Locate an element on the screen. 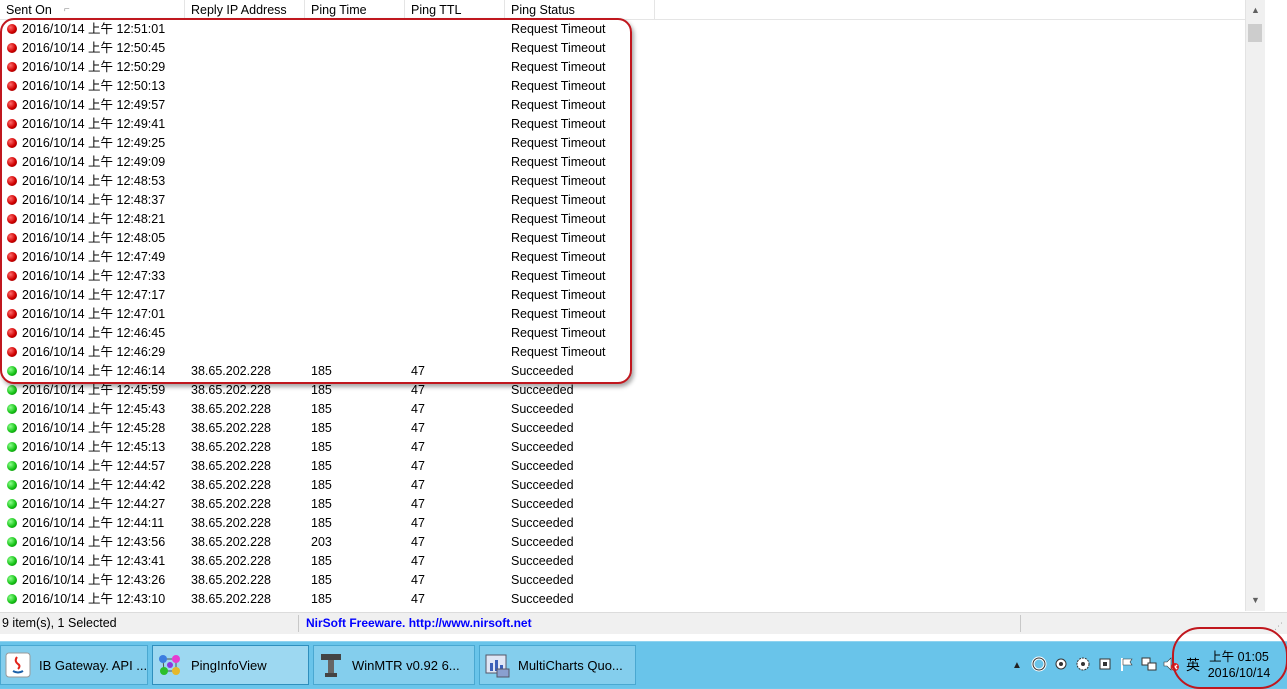 This screenshot has width=1287, height=689. table-row: 2016/10/14 上午 12:49:41 Request Timeout is located at coordinates (622, 124).